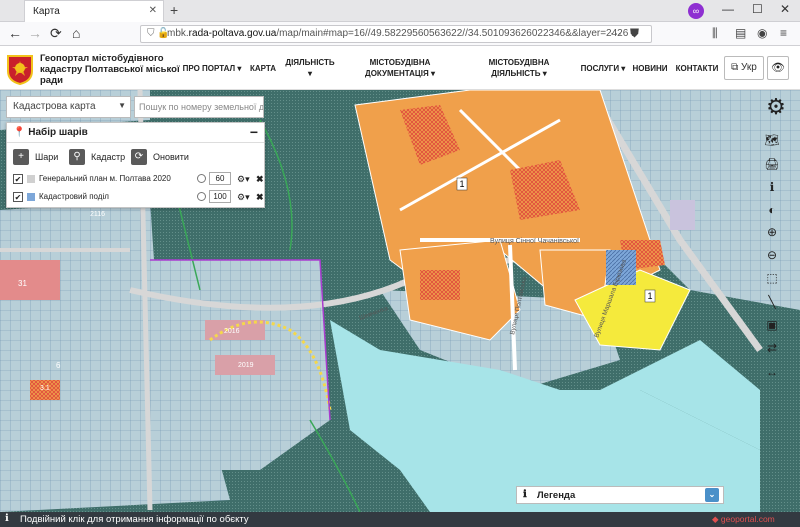 The image size is (800, 527). I want to click on map-icon: 🗺, so click(772, 140).